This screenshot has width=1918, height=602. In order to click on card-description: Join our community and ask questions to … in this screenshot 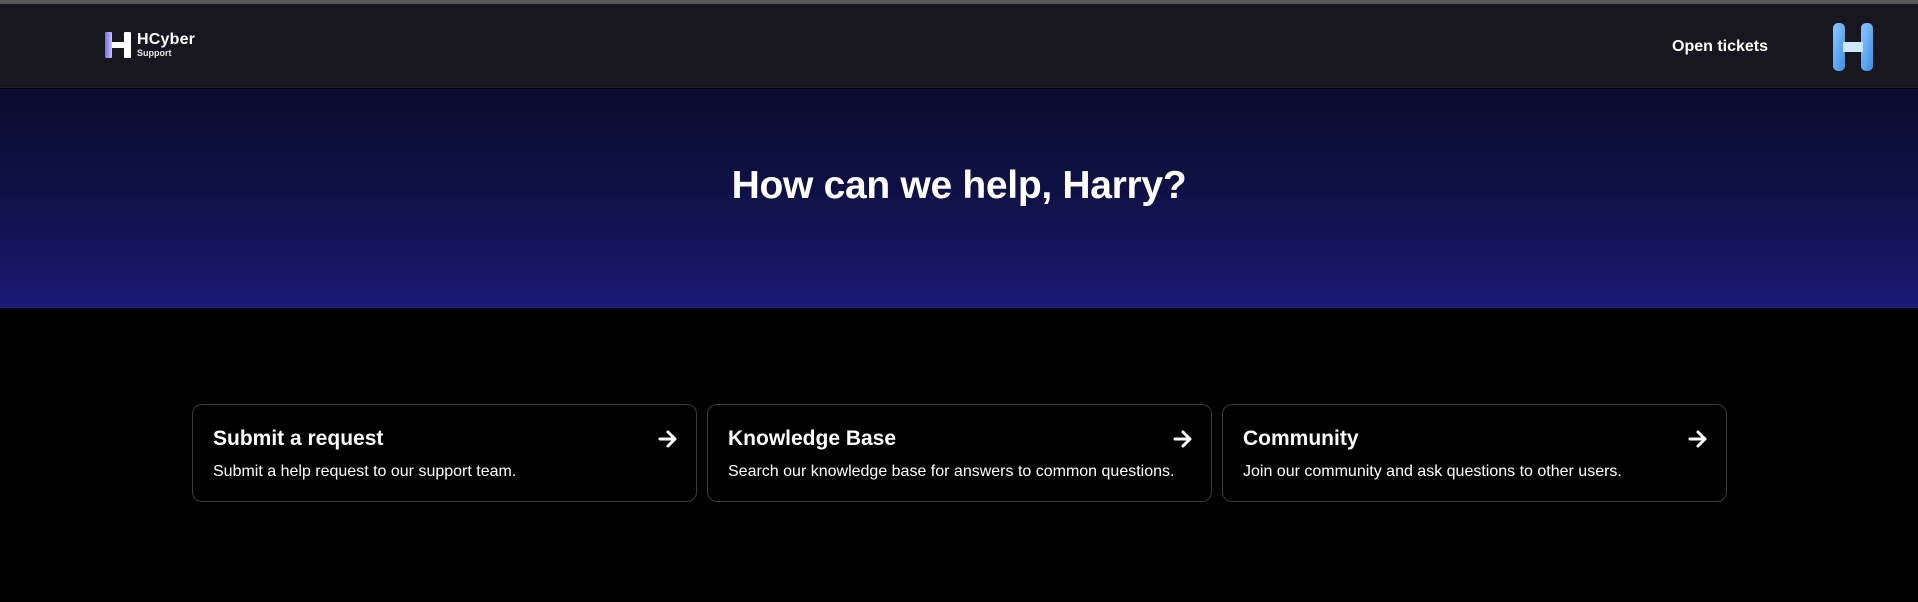, I will do `click(1432, 471)`.